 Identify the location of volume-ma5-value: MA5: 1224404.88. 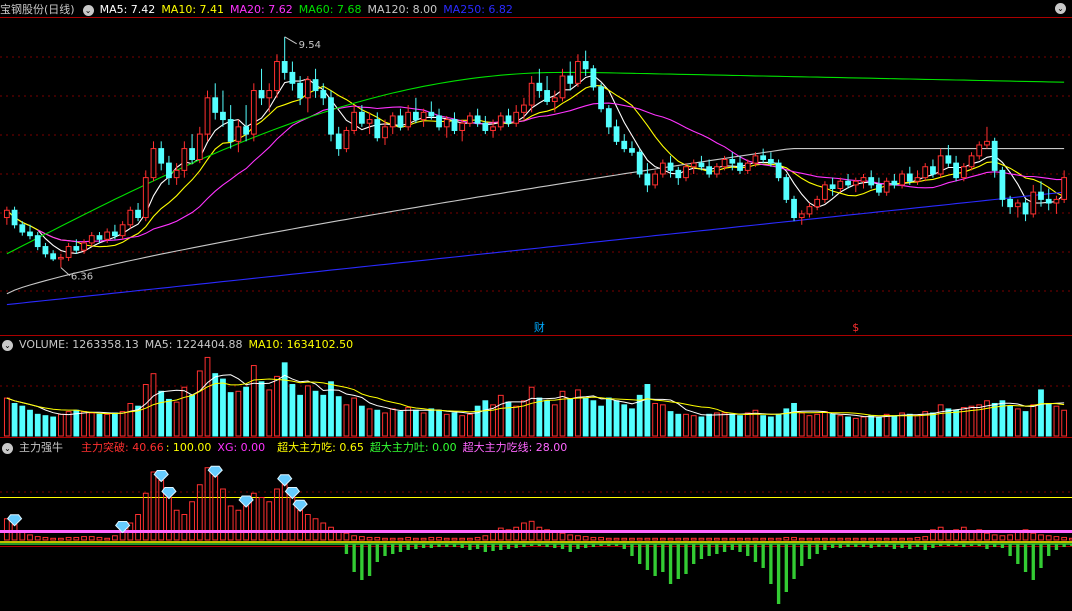
(193, 344).